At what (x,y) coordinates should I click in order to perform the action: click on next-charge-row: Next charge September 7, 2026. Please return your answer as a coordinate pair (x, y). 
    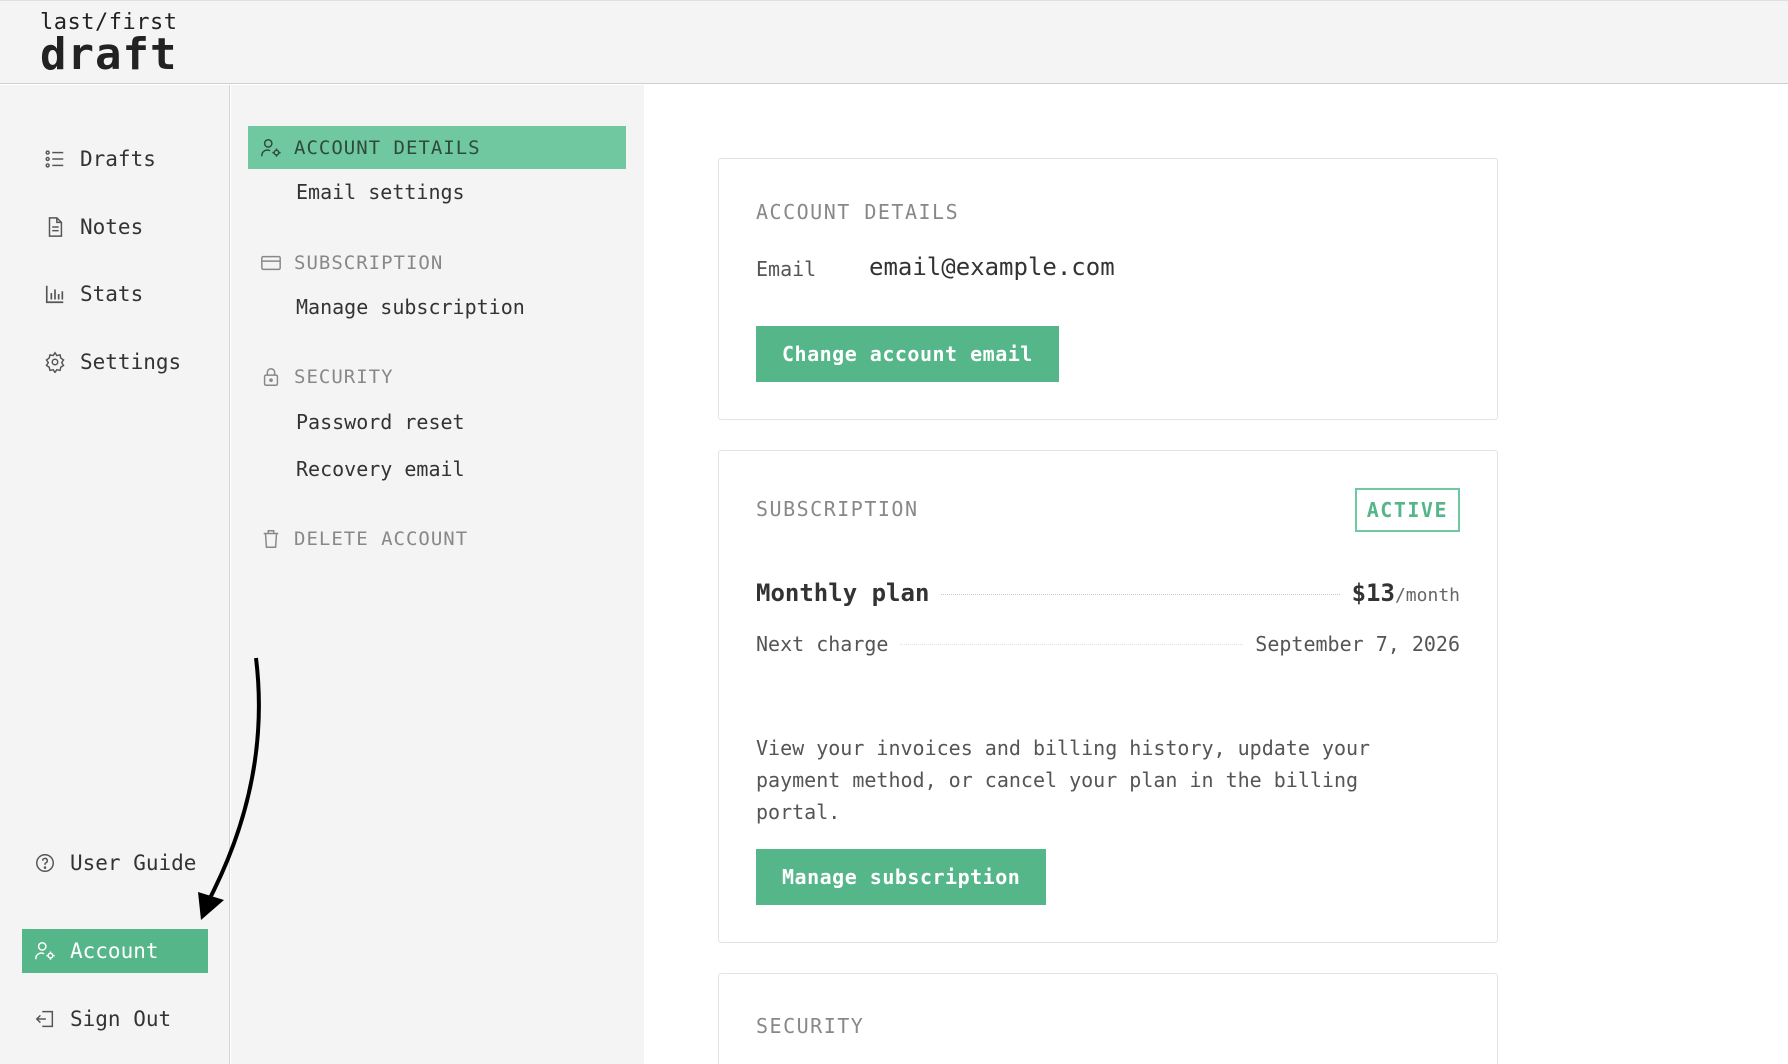
    Looking at the image, I should click on (1108, 644).